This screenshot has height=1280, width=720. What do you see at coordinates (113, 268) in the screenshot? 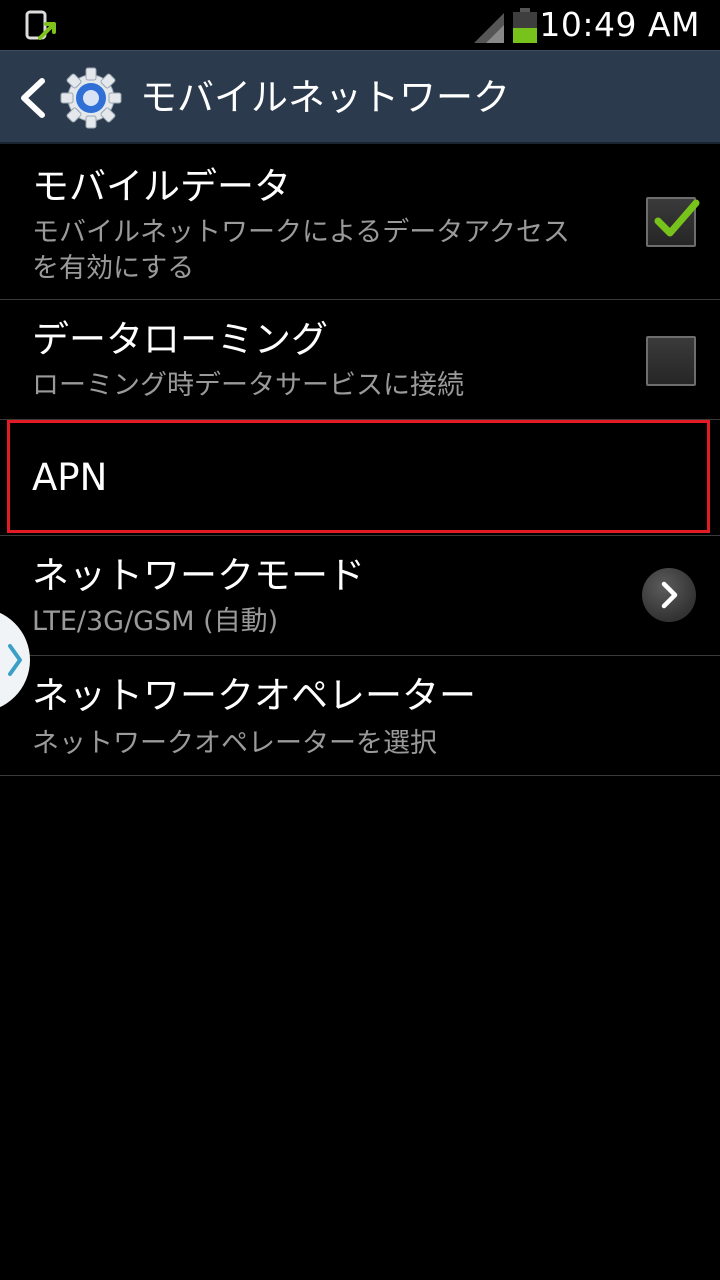
I see `setting-summary: を有効にする` at bounding box center [113, 268].